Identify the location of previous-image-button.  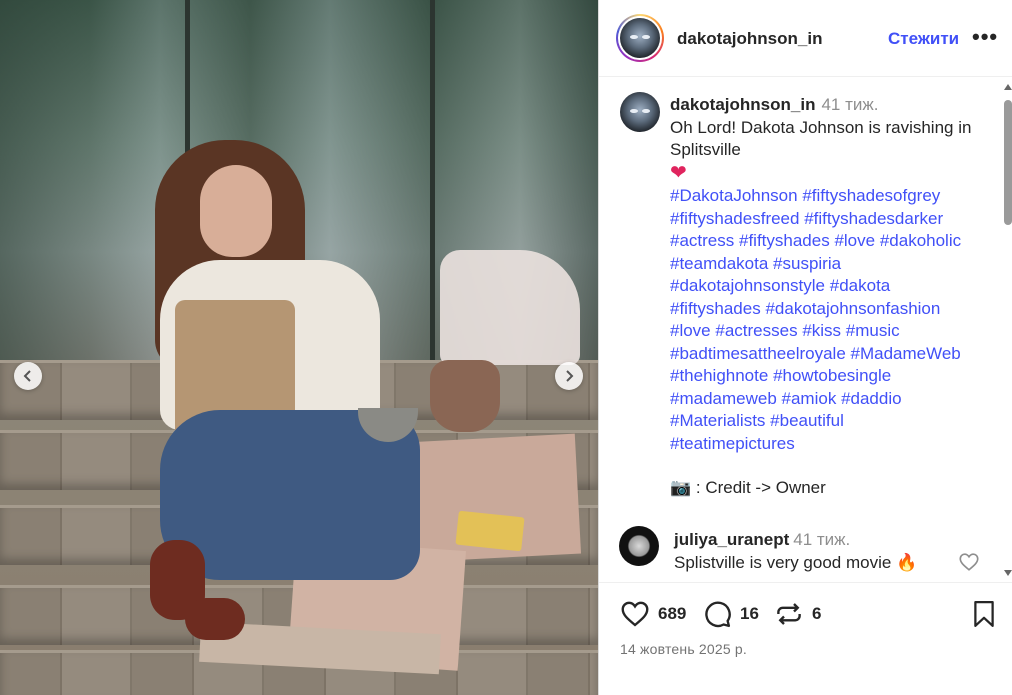
(28, 376).